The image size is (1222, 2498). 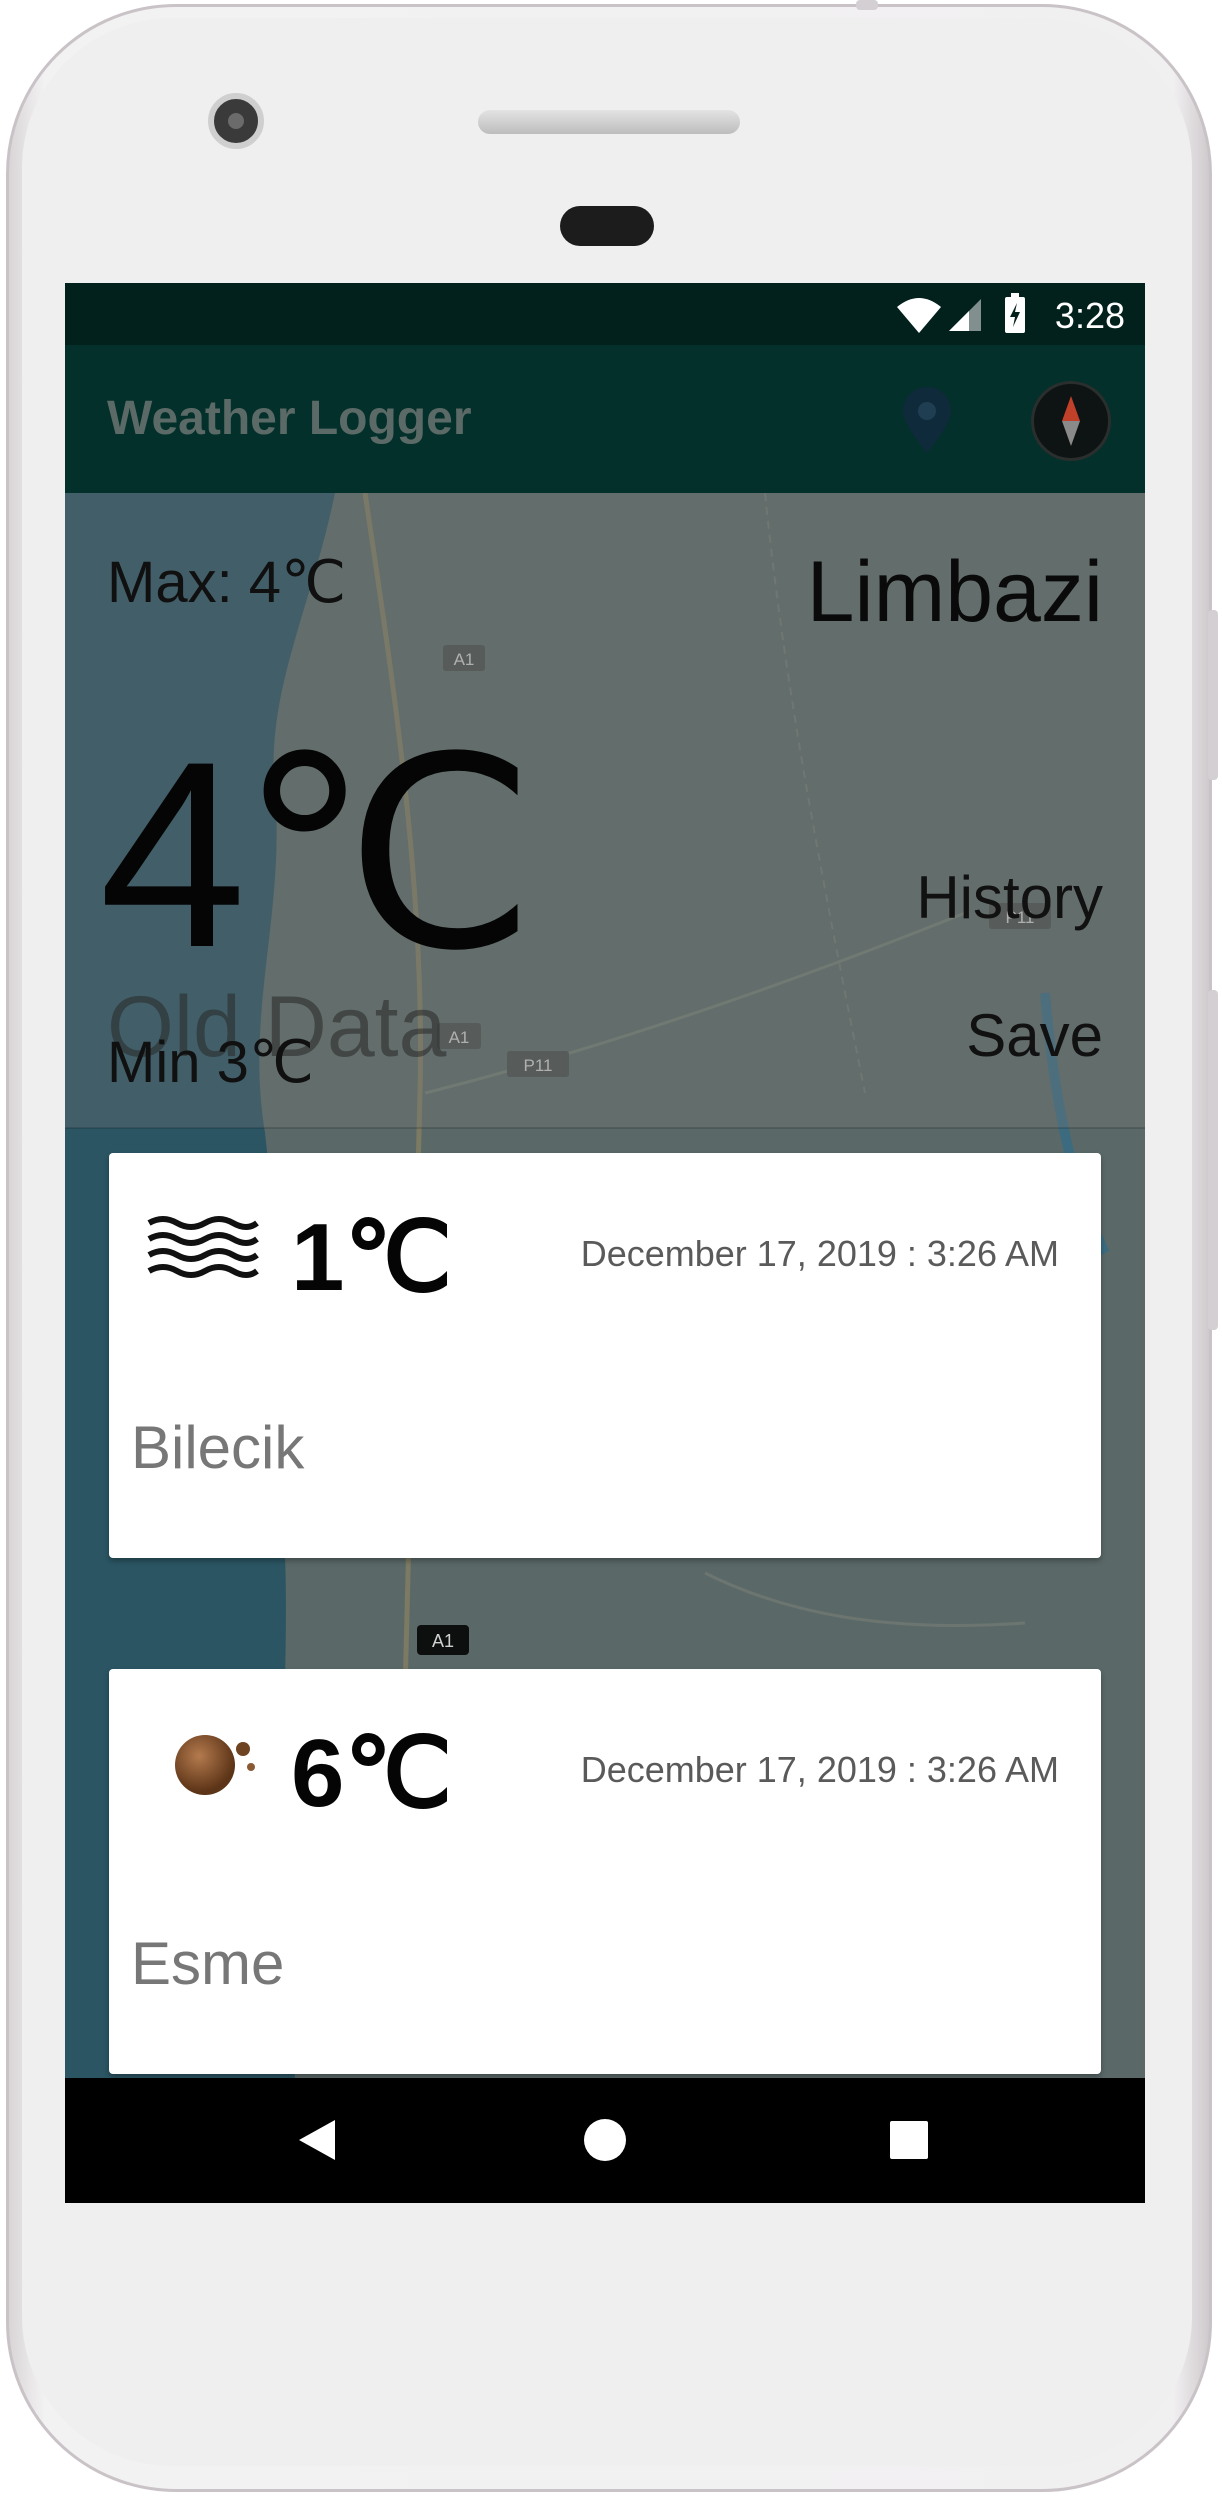 I want to click on card-city: Esme, so click(x=208, y=1963).